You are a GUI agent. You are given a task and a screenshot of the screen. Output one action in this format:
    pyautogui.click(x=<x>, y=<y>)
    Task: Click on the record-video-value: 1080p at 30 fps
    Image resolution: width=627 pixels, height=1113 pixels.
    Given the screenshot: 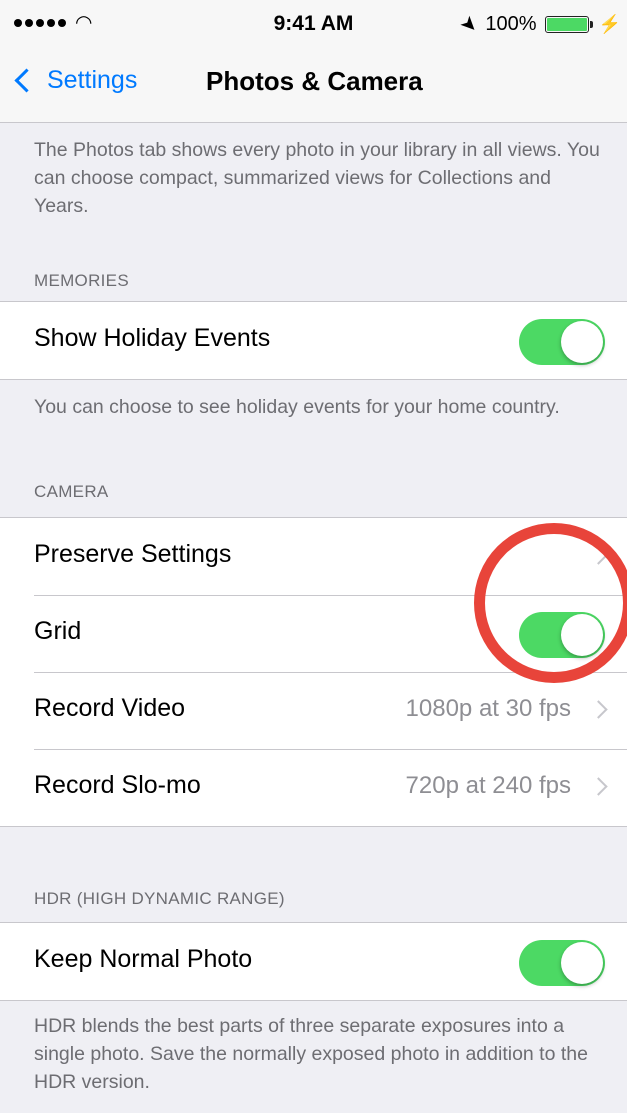 What is the action you would take?
    pyautogui.click(x=488, y=708)
    